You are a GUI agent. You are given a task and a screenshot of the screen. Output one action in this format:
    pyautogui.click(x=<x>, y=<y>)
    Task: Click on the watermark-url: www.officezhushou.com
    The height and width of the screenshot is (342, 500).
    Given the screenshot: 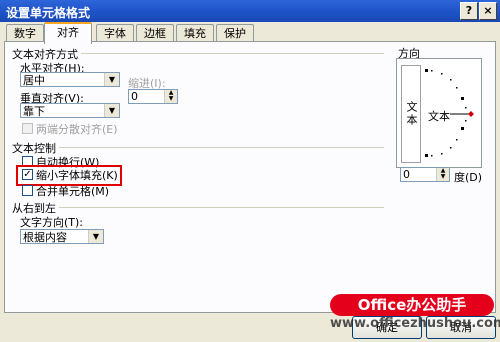 What is the action you would take?
    pyautogui.click(x=415, y=323)
    